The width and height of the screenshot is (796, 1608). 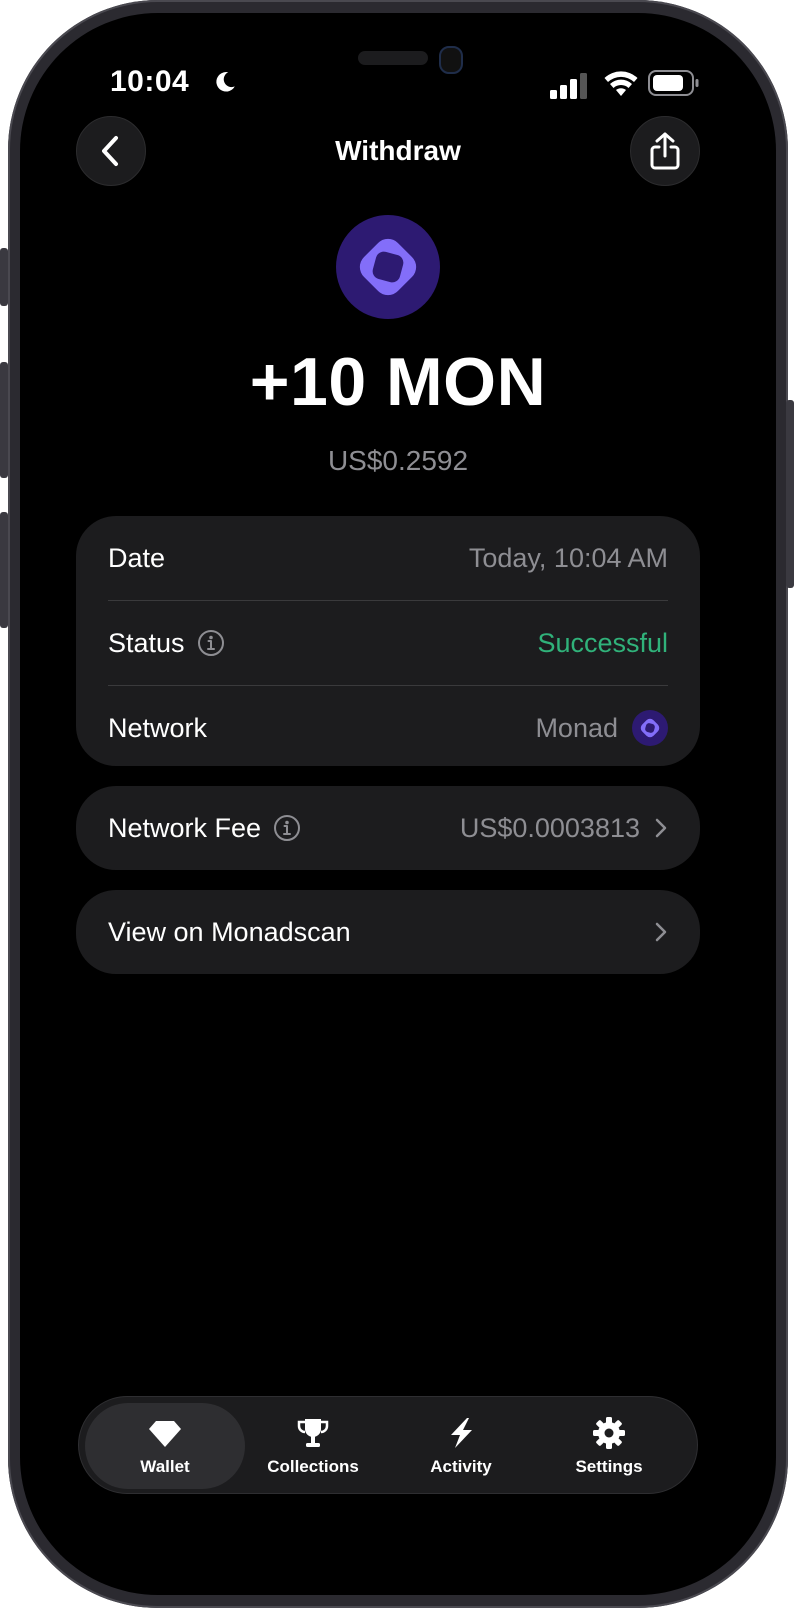 What do you see at coordinates (313, 1466) in the screenshot?
I see `tab-label: Collections` at bounding box center [313, 1466].